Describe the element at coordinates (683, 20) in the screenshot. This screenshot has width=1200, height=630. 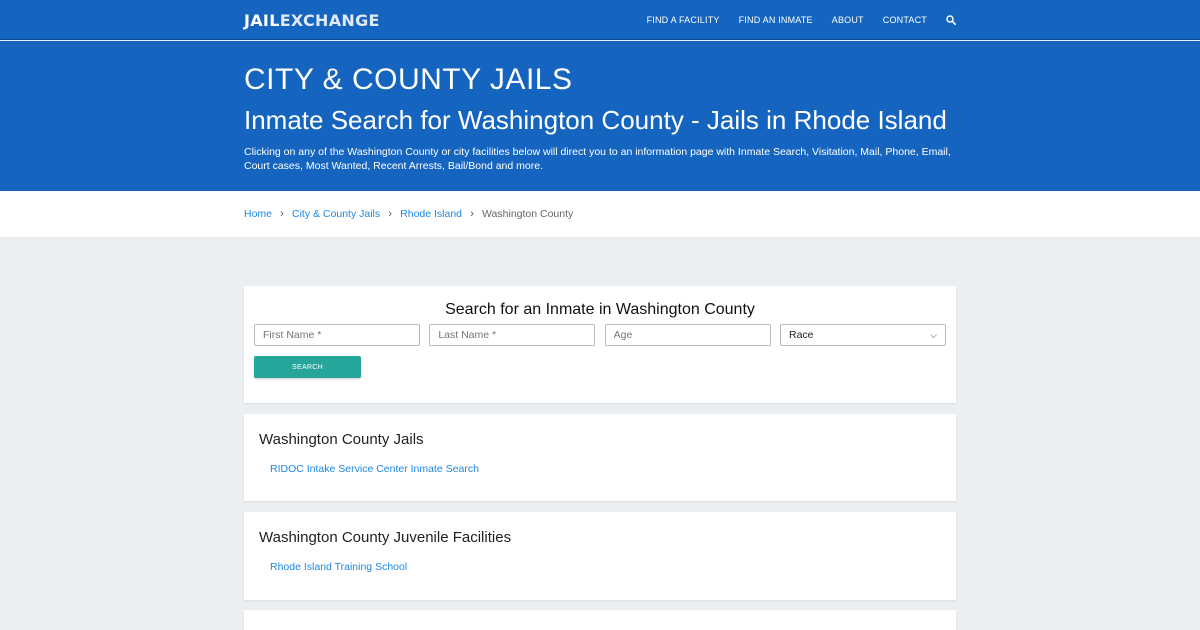
I see `nav-find-facility: FIND A FACILITY` at that location.